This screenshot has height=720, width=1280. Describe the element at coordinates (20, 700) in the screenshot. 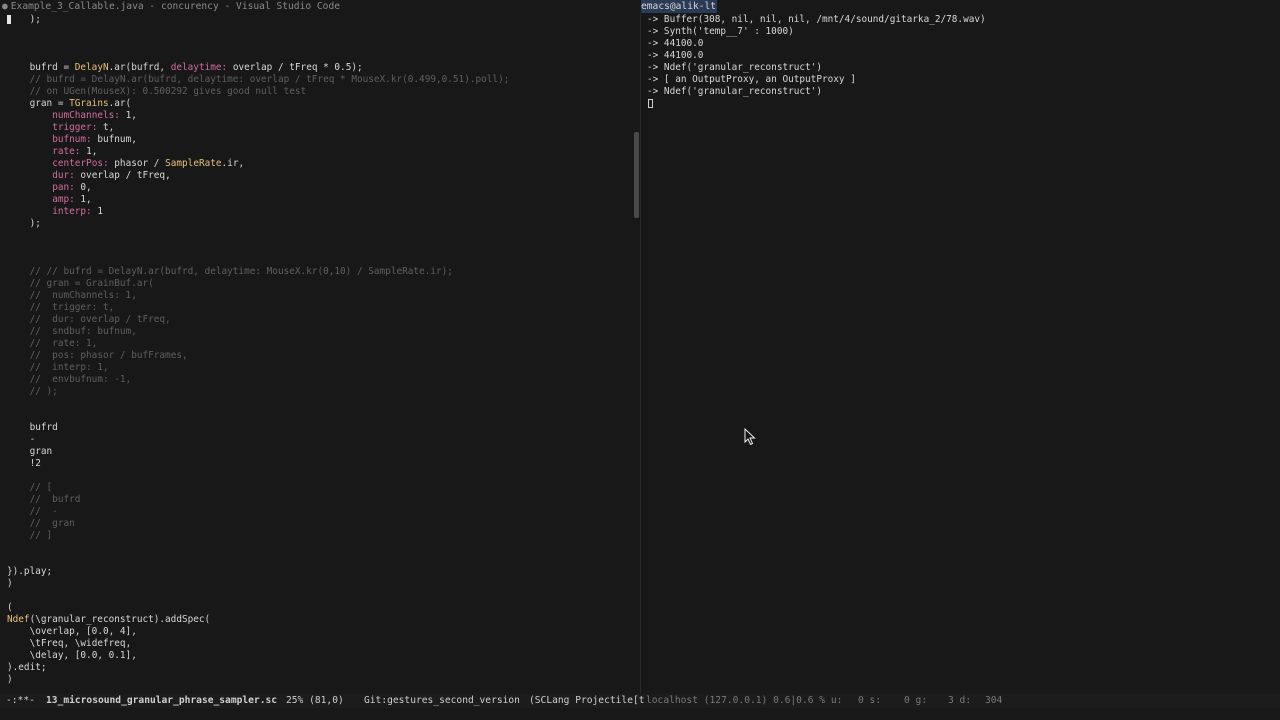

I see `buffer-state: -:**-` at that location.